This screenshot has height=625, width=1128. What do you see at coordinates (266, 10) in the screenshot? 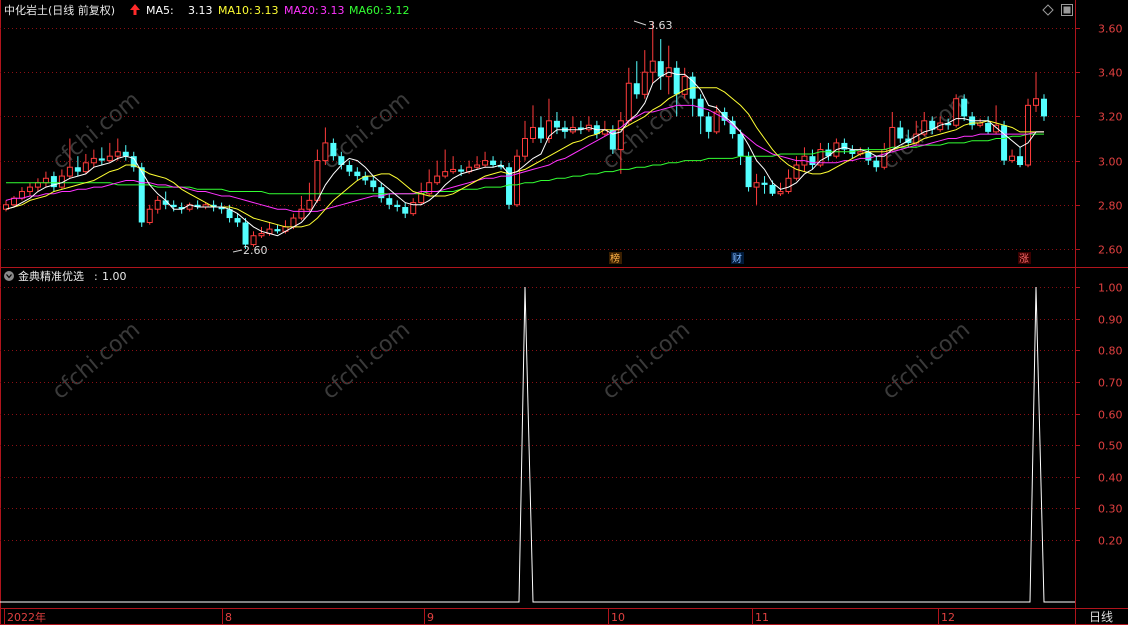
I see `ma10-value: 3.13` at bounding box center [266, 10].